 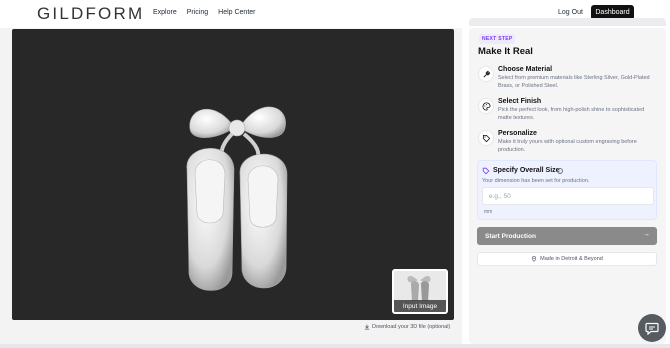 I want to click on size-title: Specify Overall Size, so click(x=526, y=170).